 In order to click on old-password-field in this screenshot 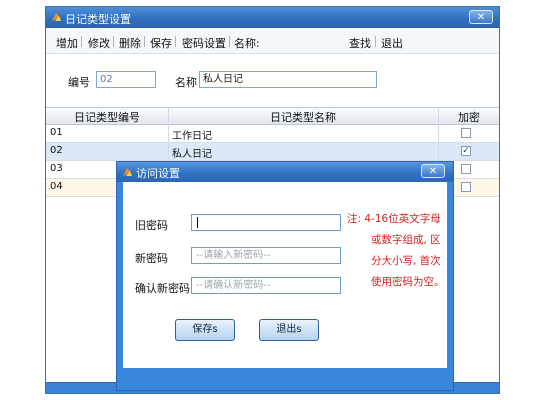, I will do `click(266, 222)`.